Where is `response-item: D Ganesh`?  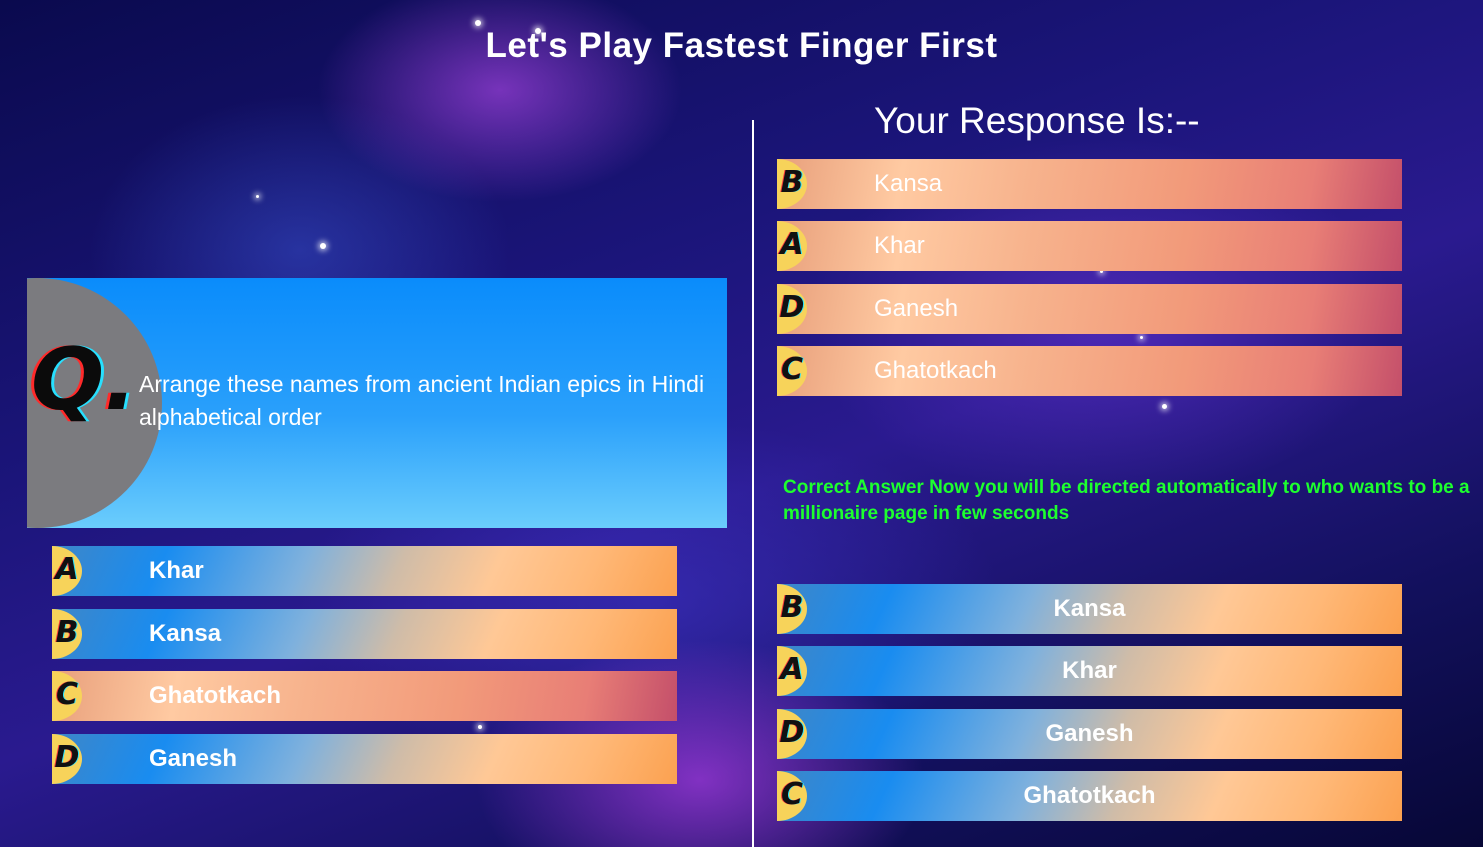
response-item: D Ganesh is located at coordinates (1089, 309).